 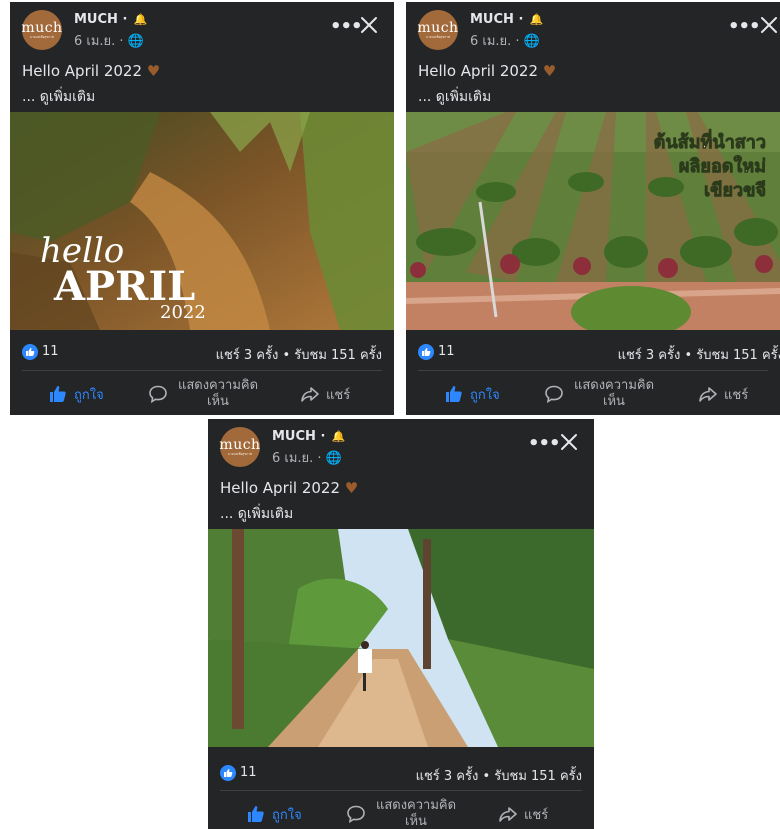 What do you see at coordinates (183, 312) in the screenshot?
I see `image-year-text: 2022` at bounding box center [183, 312].